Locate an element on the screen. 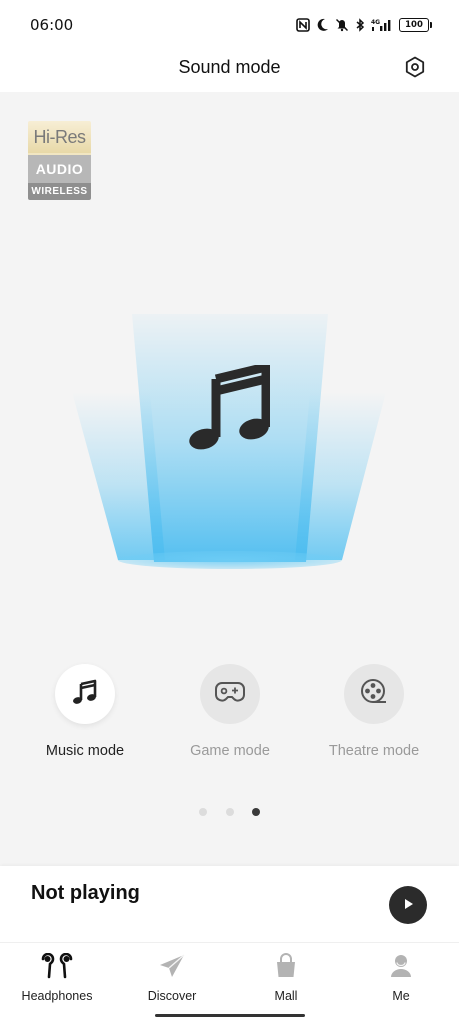 Image resolution: width=459 pixels, height=1023 pixels. game-mode-button is located at coordinates (230, 694).